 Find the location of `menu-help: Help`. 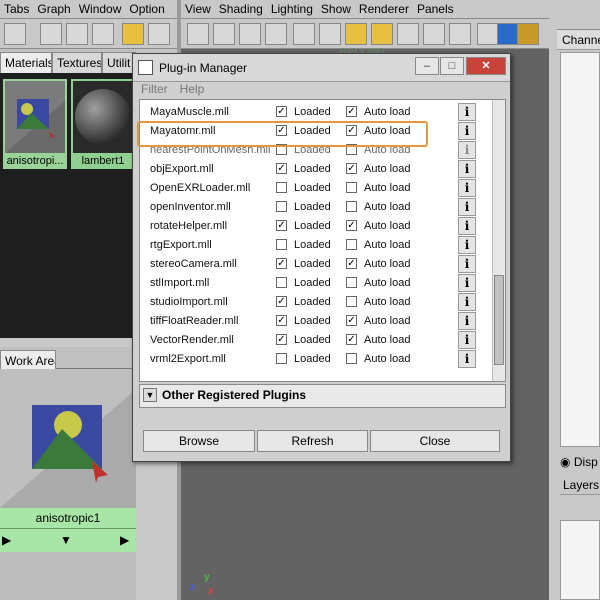

menu-help: Help is located at coordinates (192, 89).